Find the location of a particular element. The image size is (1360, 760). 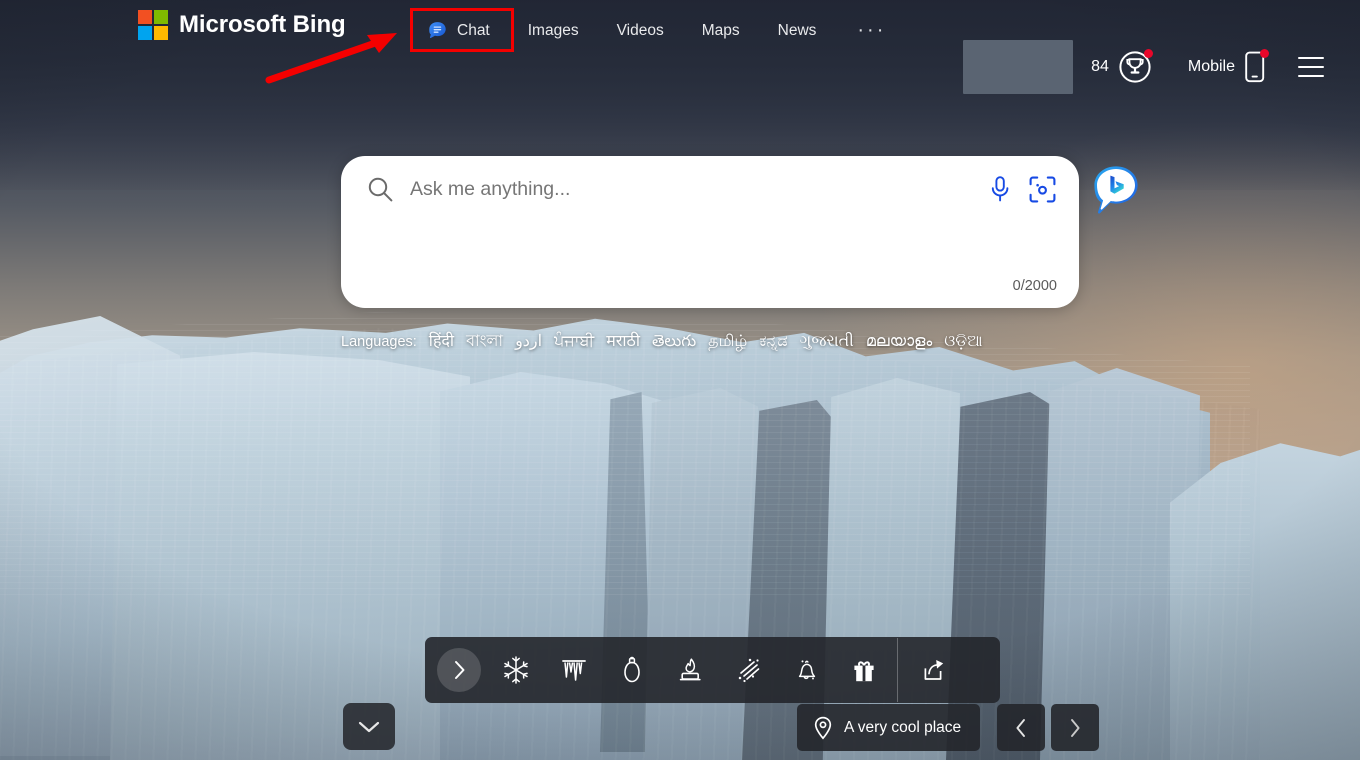

chat-bubble-icon is located at coordinates (437, 30).